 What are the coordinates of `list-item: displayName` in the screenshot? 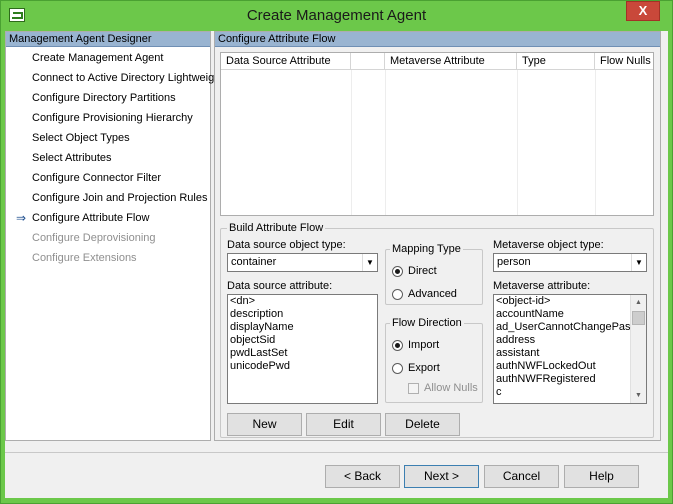 It's located at (302, 327).